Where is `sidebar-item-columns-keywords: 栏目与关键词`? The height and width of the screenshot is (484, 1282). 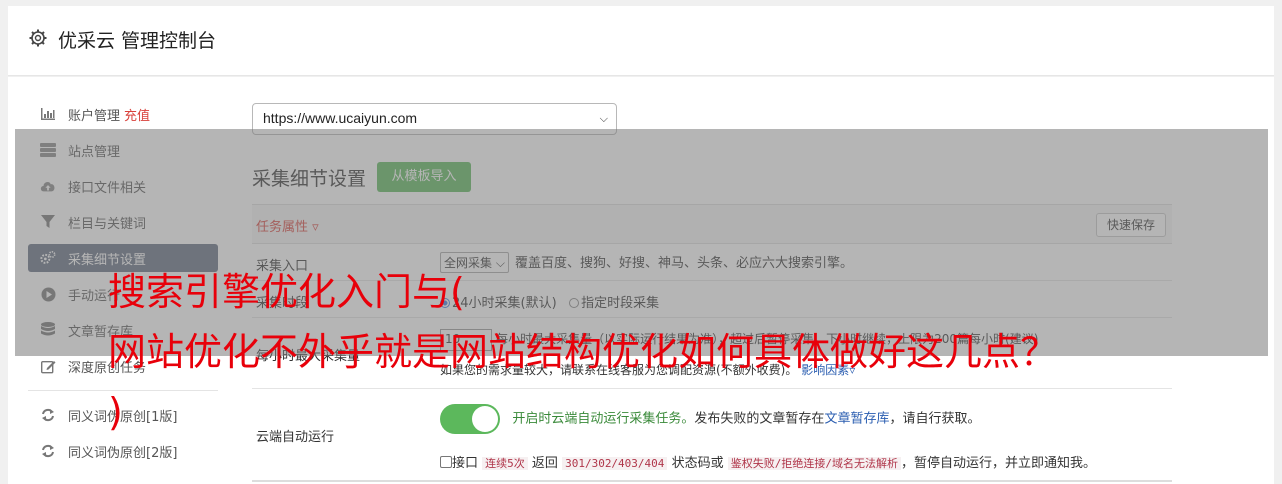
sidebar-item-columns-keywords: 栏目与关键词 is located at coordinates (123, 222).